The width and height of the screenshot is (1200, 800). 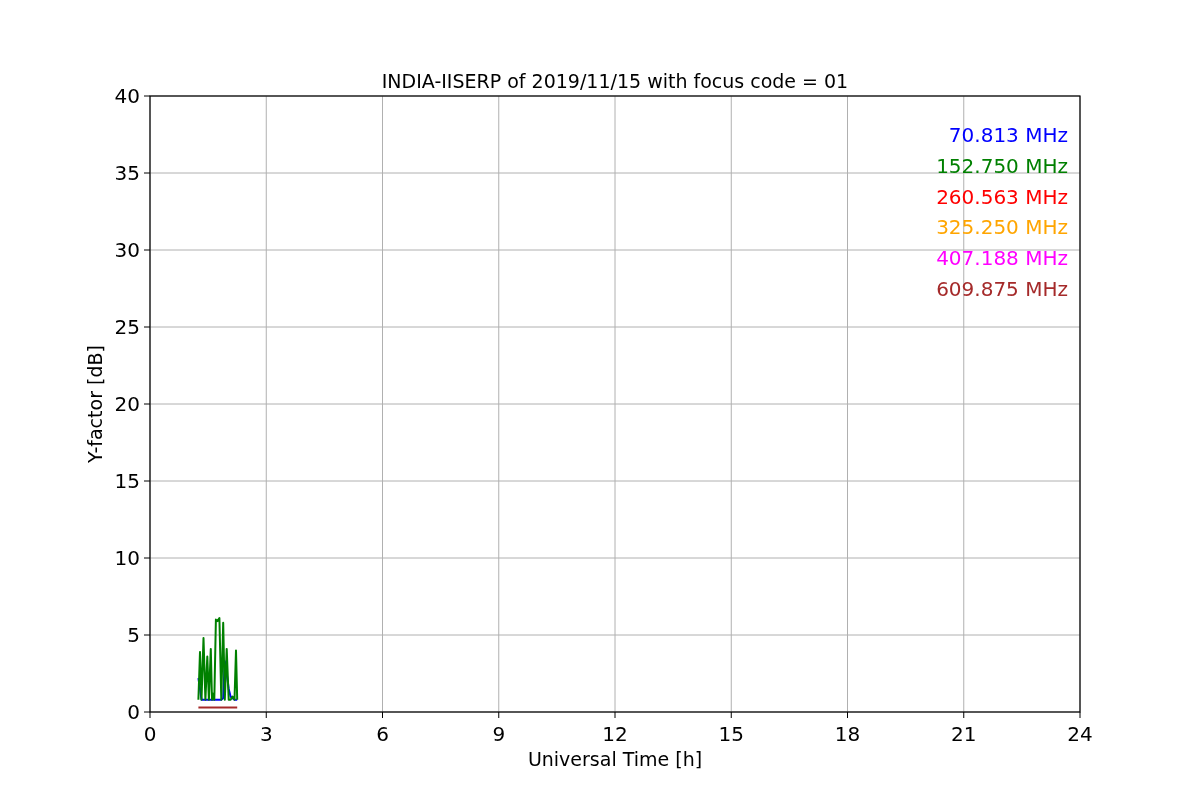 What do you see at coordinates (133, 635) in the screenshot?
I see `y-tick-label: 5` at bounding box center [133, 635].